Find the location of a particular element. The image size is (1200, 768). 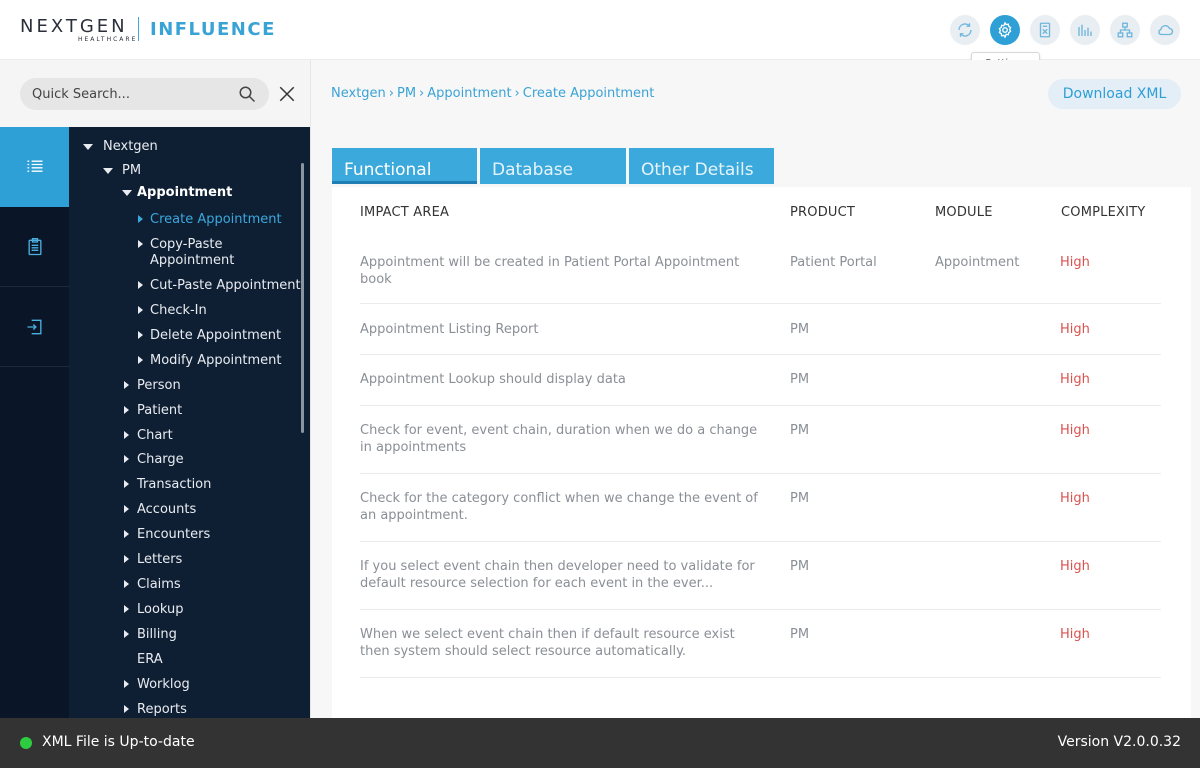

tree-node-appointment: Appointment is located at coordinates (184, 193).